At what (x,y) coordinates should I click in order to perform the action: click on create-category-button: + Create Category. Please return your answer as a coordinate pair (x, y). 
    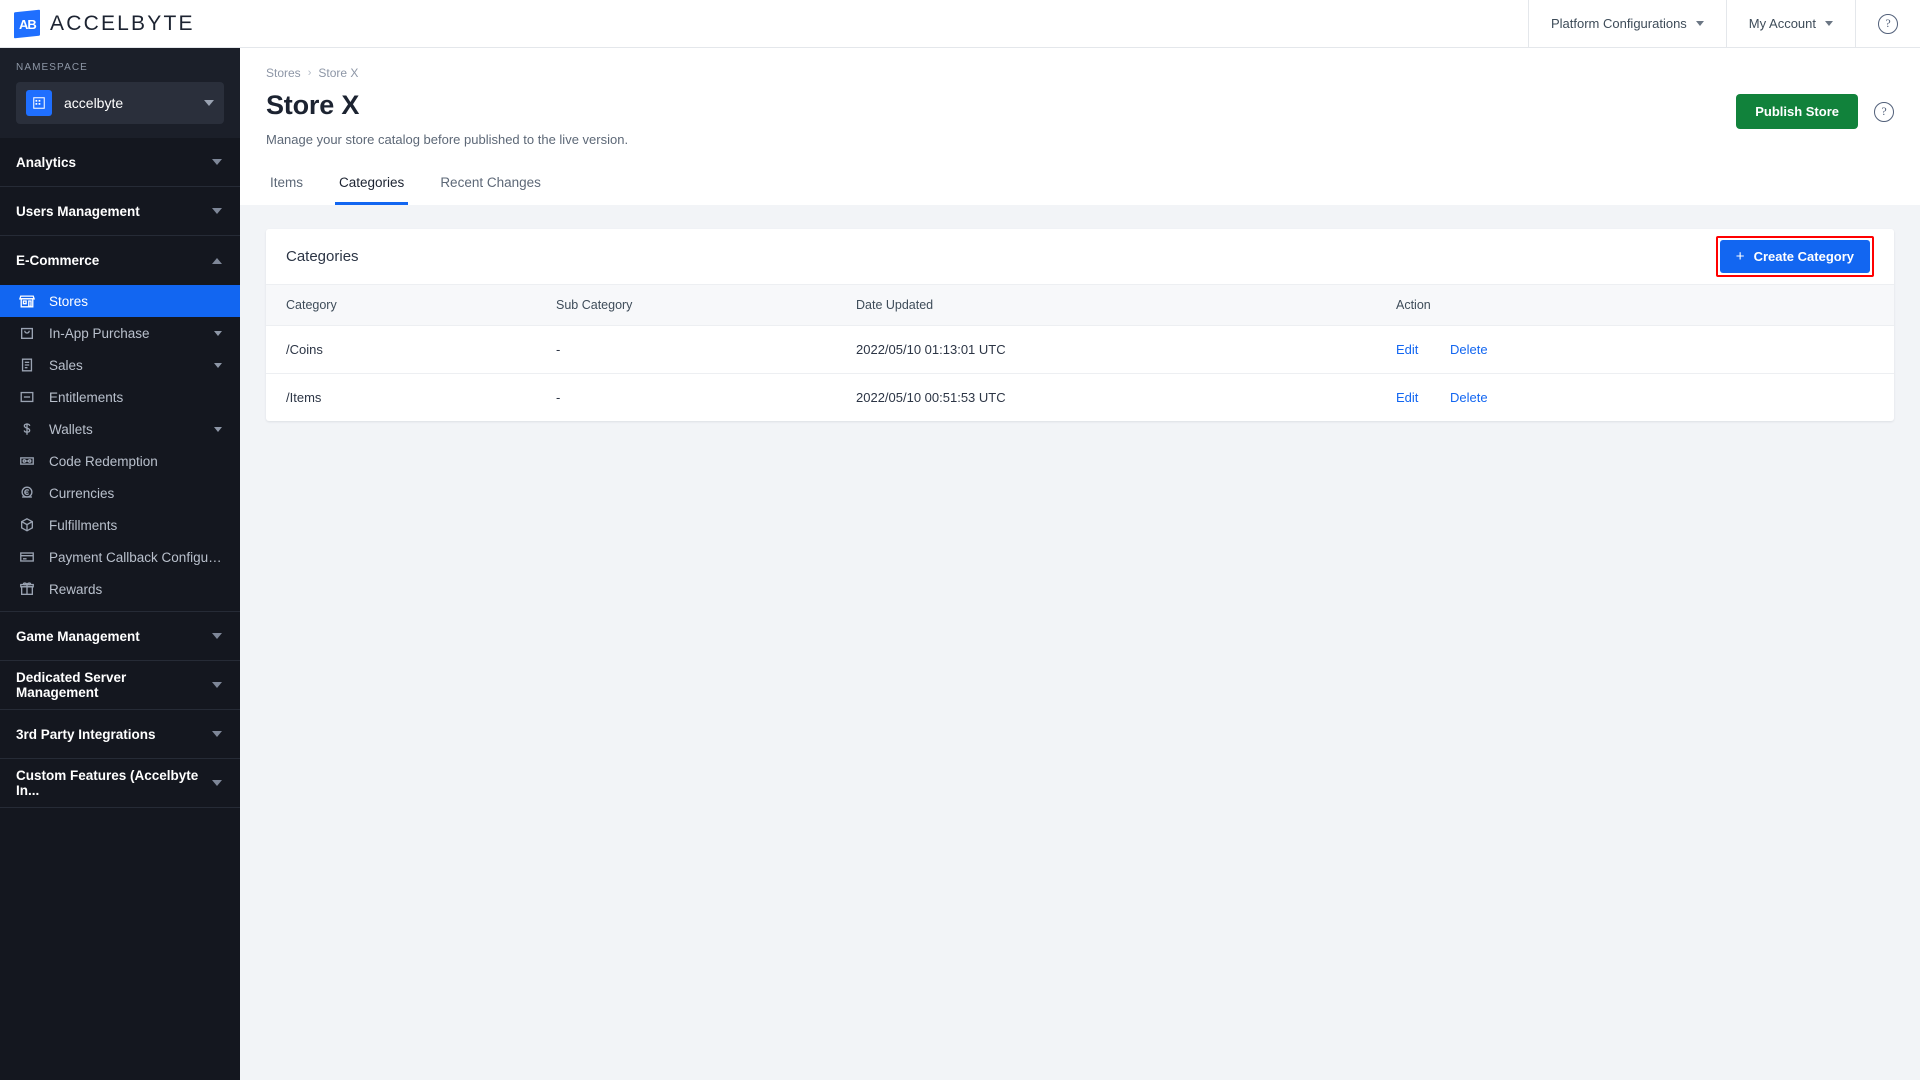
    Looking at the image, I should click on (1794, 256).